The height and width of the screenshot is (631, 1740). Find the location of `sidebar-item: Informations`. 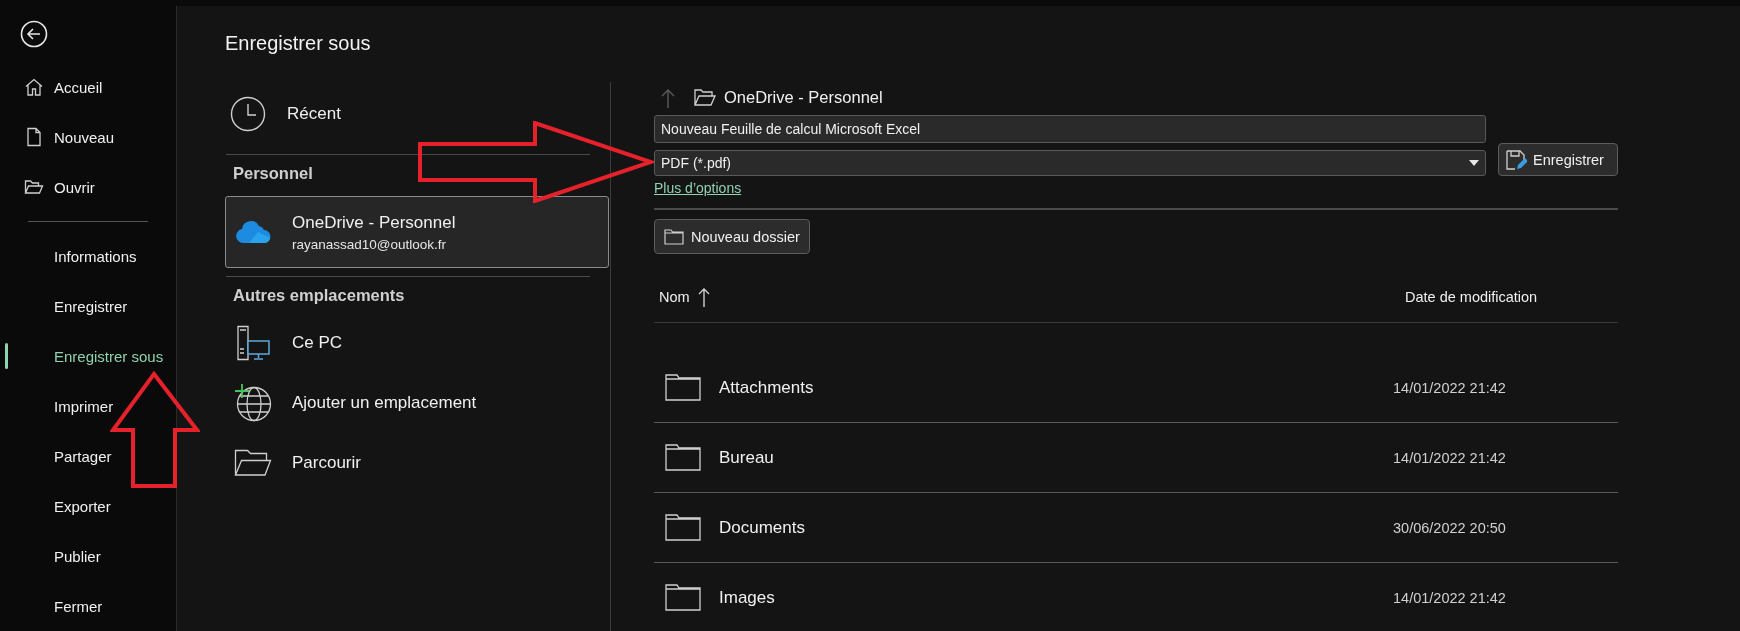

sidebar-item: Informations is located at coordinates (88, 256).